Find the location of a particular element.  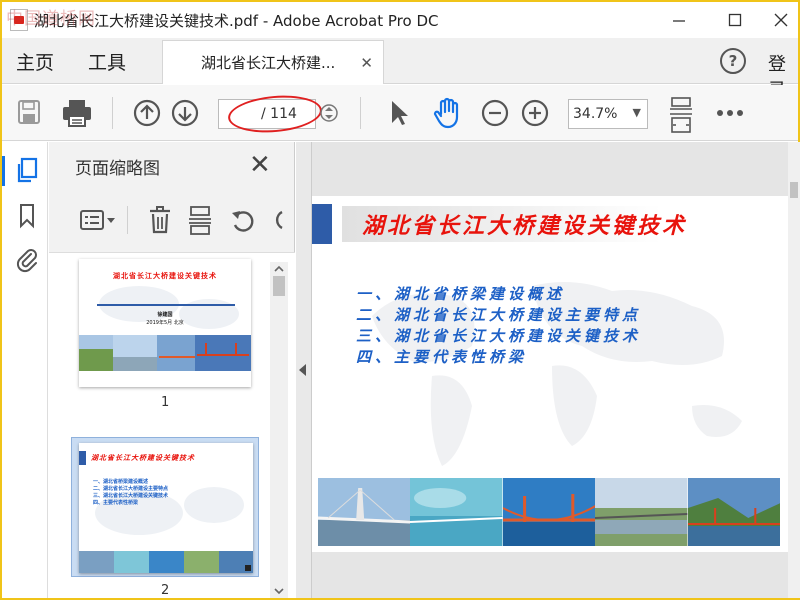

arrow-up-circle-icon is located at coordinates (147, 113).